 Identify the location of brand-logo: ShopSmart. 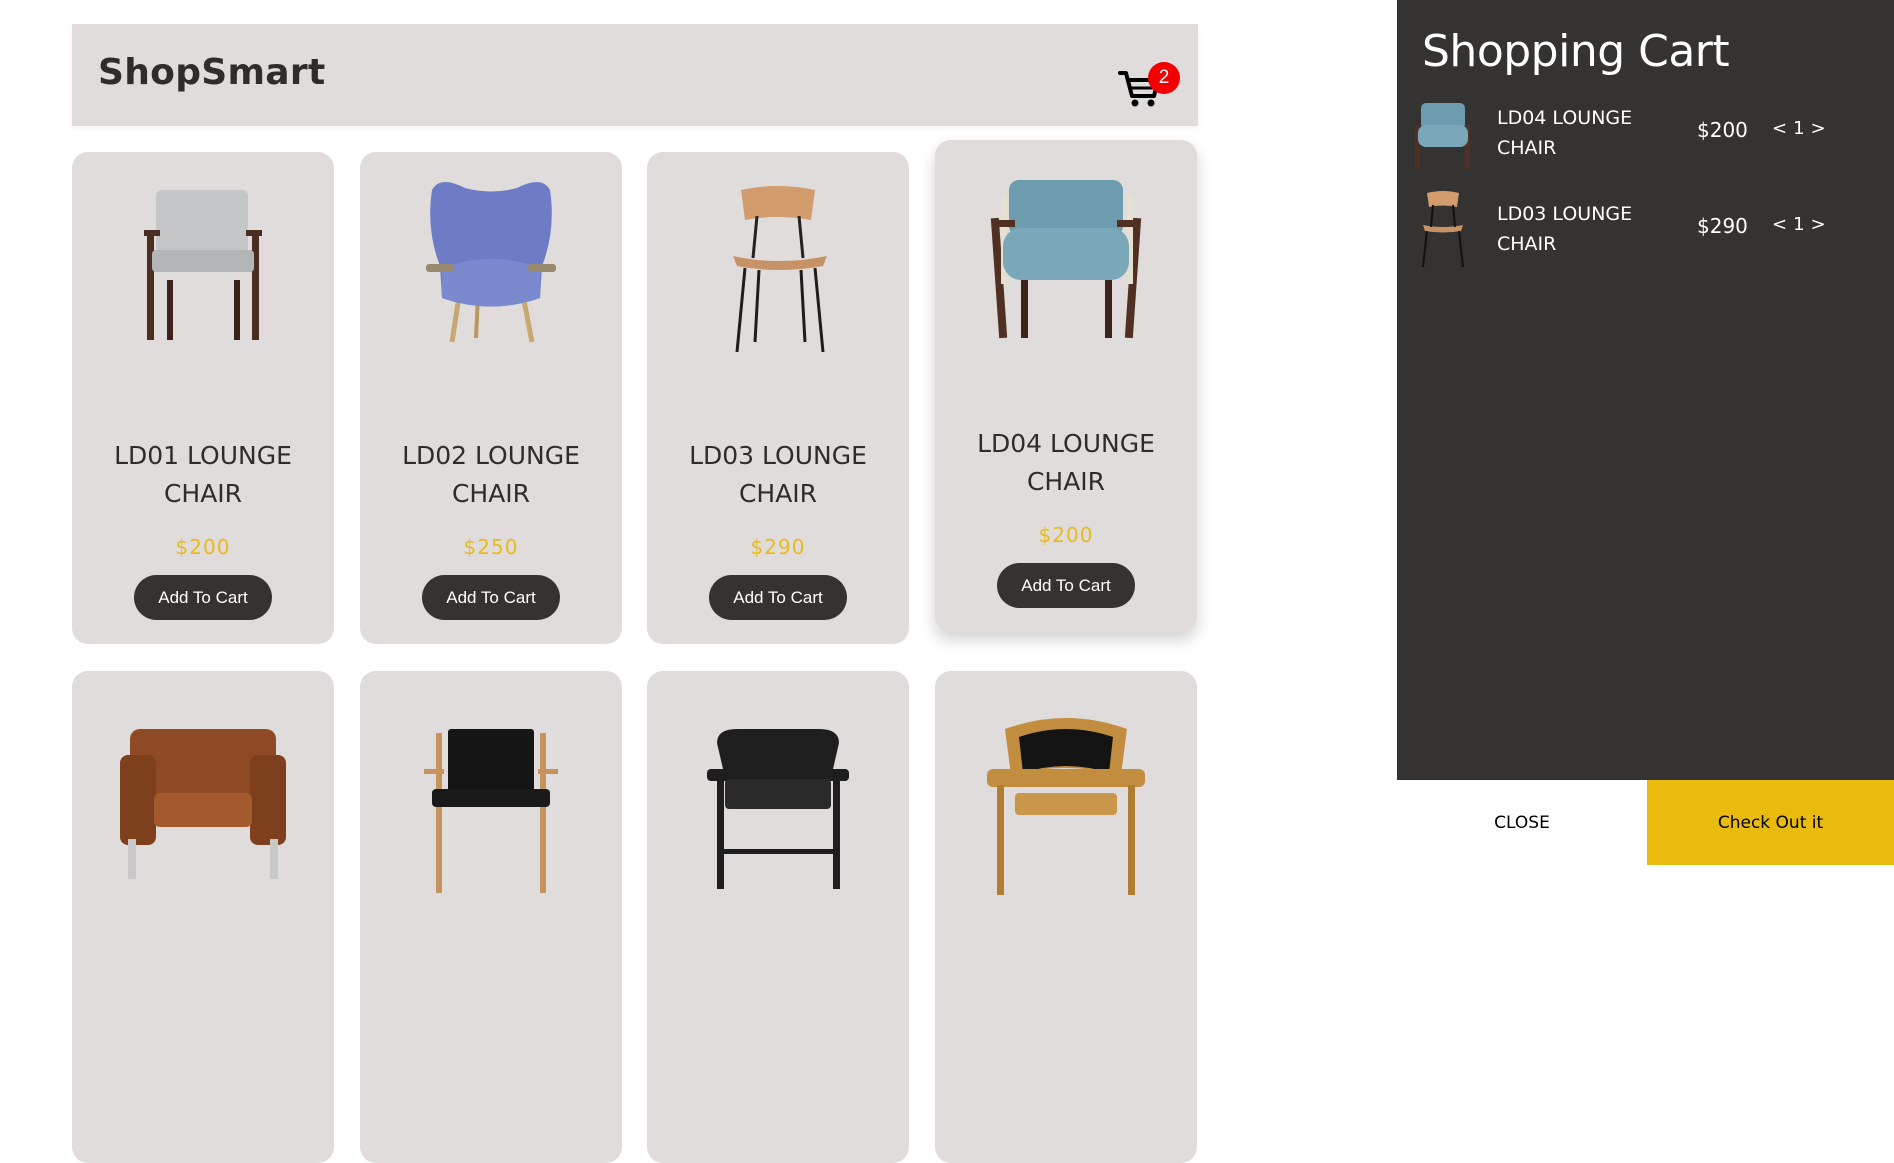
(211, 72).